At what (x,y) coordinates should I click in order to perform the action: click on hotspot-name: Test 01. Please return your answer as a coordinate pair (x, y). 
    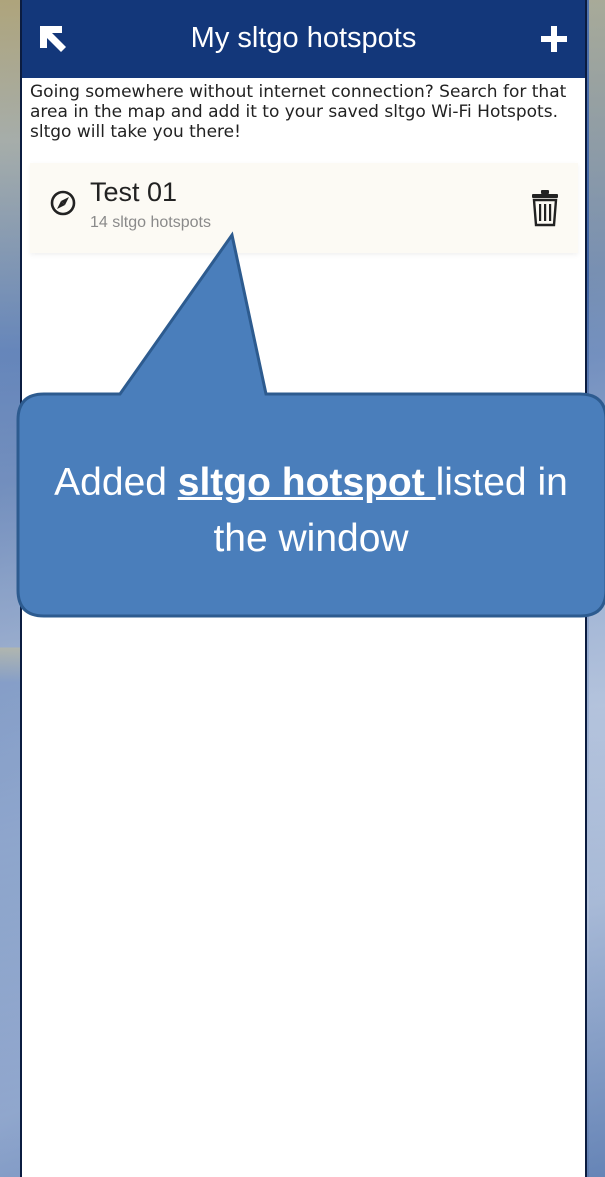
    Looking at the image, I should click on (134, 192).